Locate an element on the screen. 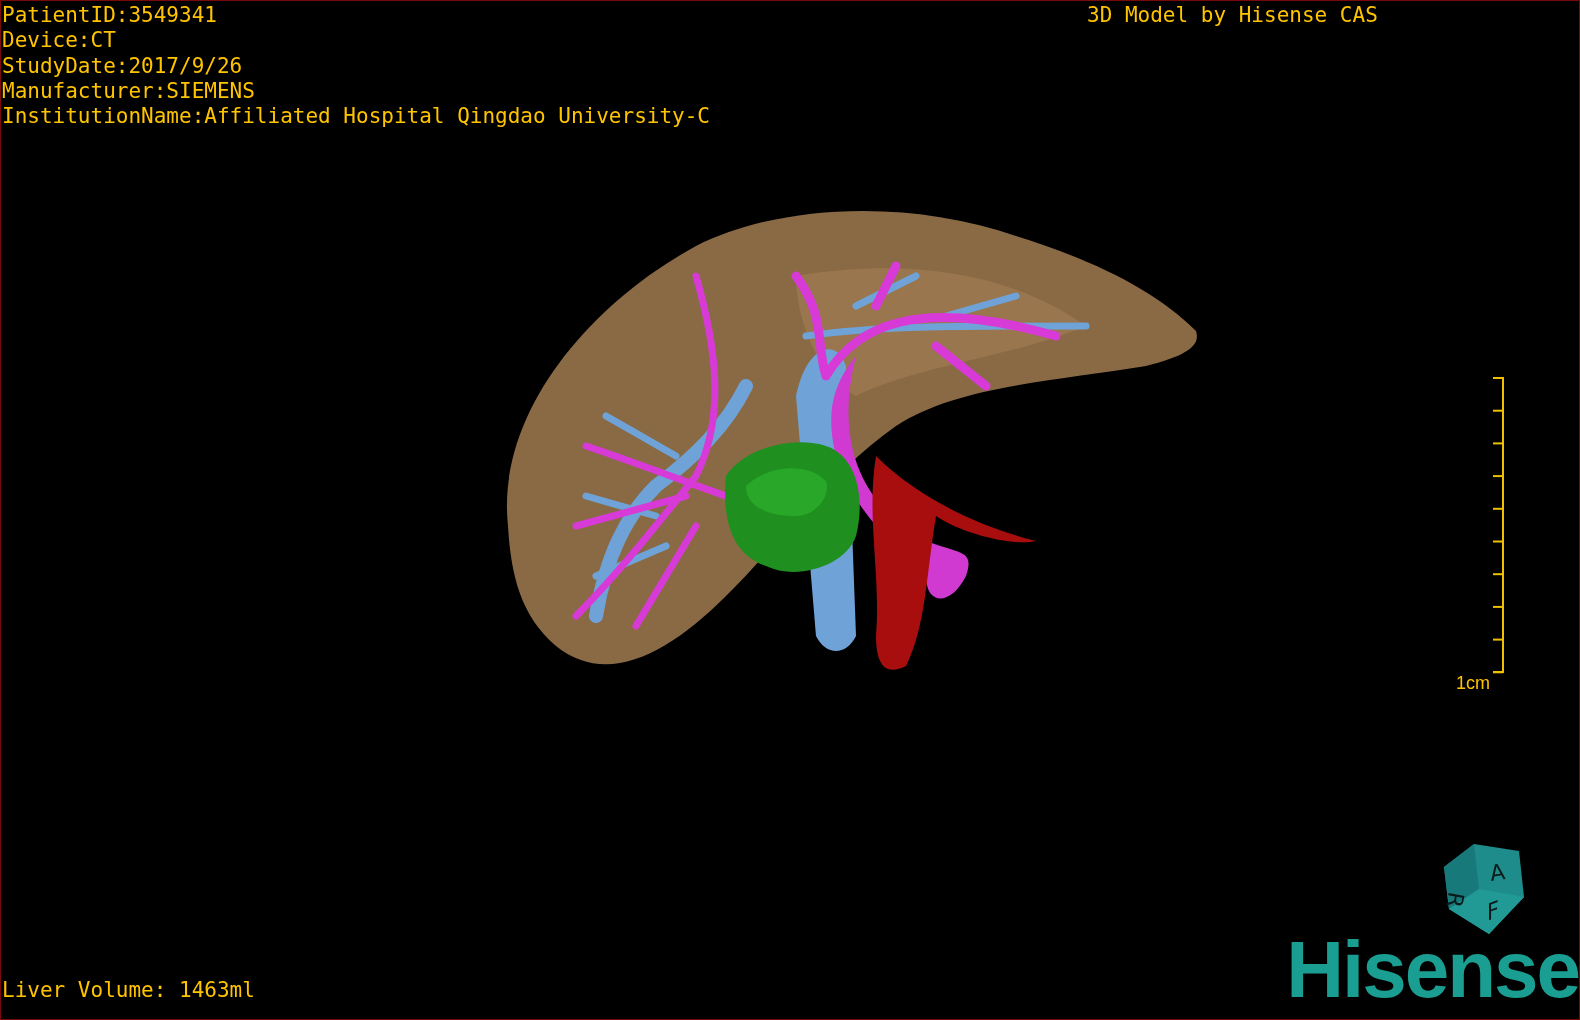  model-credit-text: 3D Model by Hisense CAS is located at coordinates (1232, 15).